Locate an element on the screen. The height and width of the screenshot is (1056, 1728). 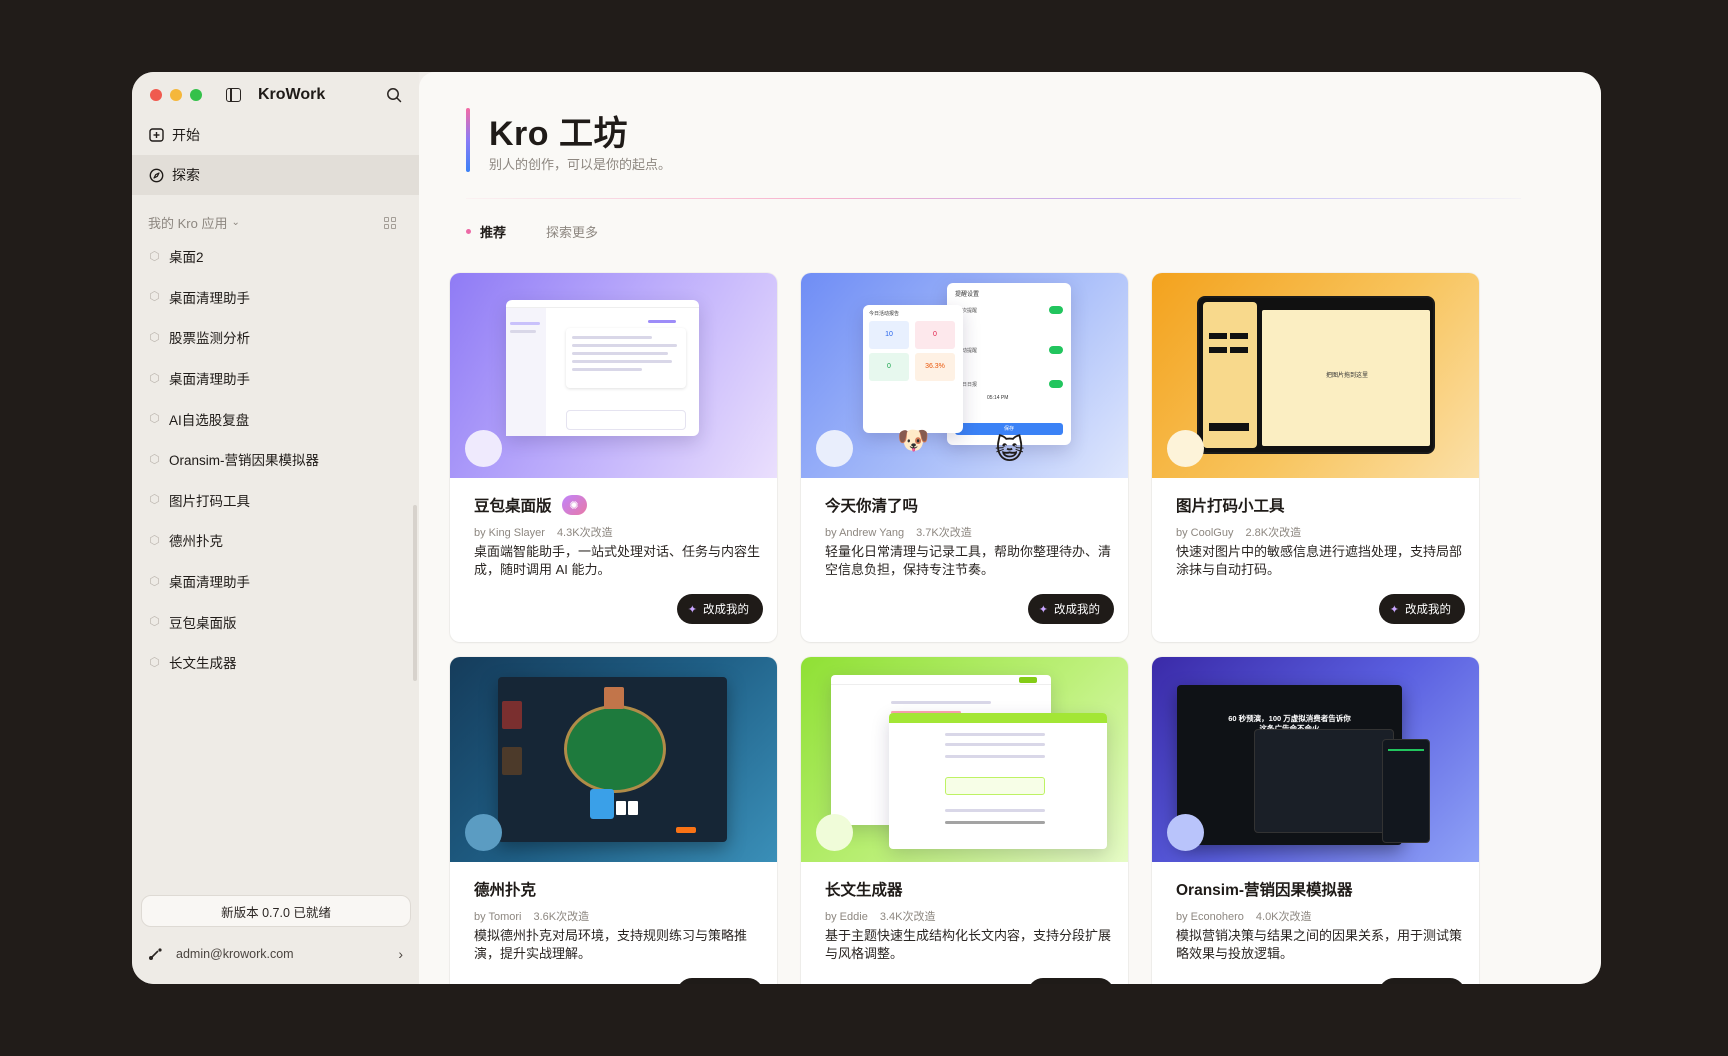
card-meta: by King Slayer 4.3K次改造 is located at coordinates (543, 532).